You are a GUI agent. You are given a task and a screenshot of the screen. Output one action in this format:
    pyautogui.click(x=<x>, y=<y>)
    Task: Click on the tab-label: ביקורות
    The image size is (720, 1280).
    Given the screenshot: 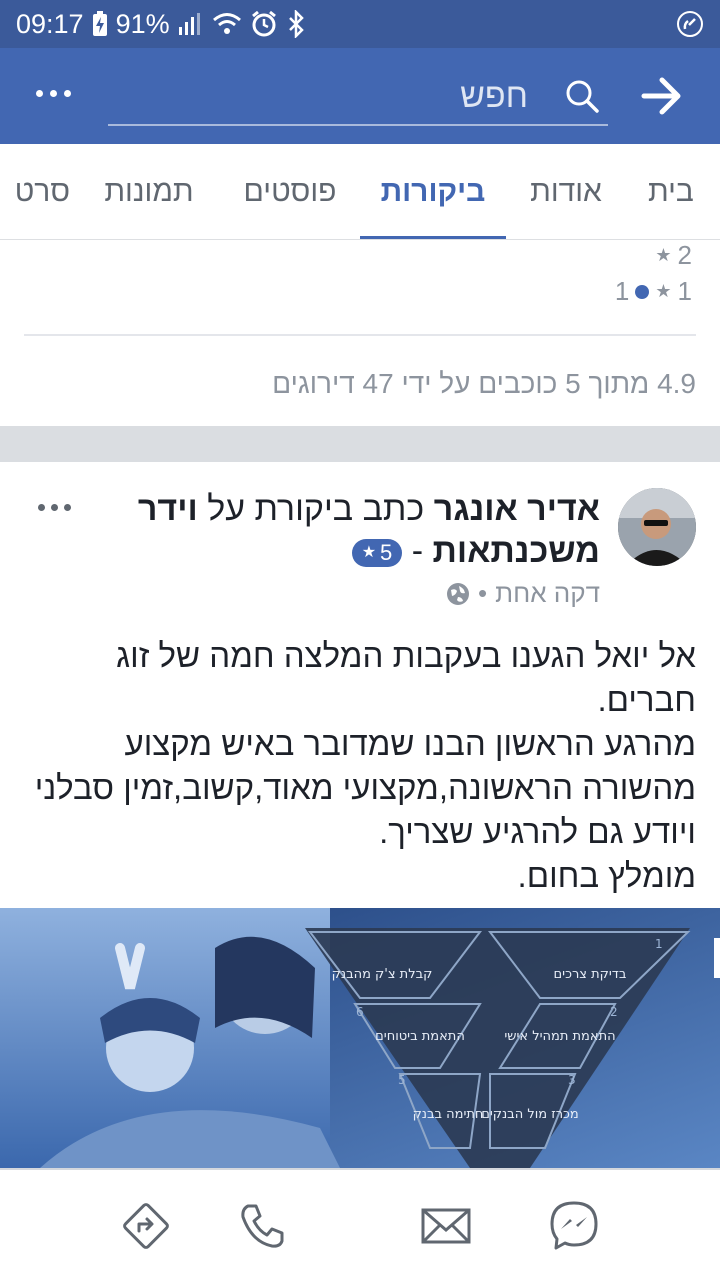 What is the action you would take?
    pyautogui.click(x=433, y=191)
    